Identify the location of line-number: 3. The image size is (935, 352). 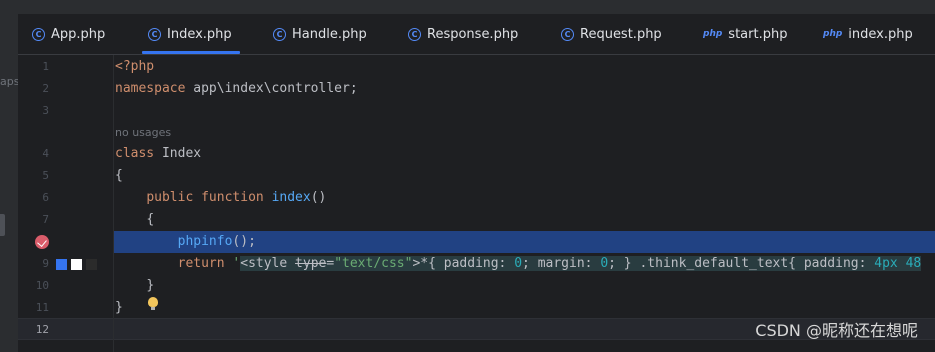
(45, 110).